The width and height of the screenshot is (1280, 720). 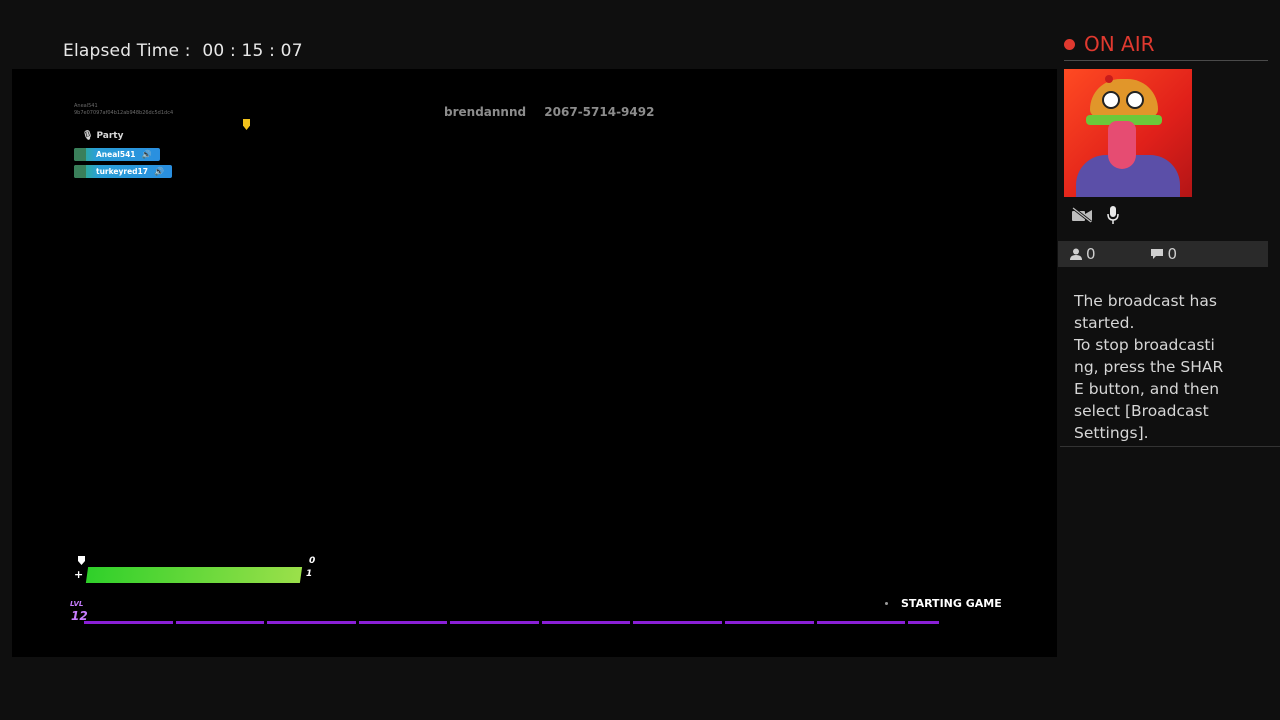 I want to click on broadcast-stats: 0 0, so click(x=1163, y=254).